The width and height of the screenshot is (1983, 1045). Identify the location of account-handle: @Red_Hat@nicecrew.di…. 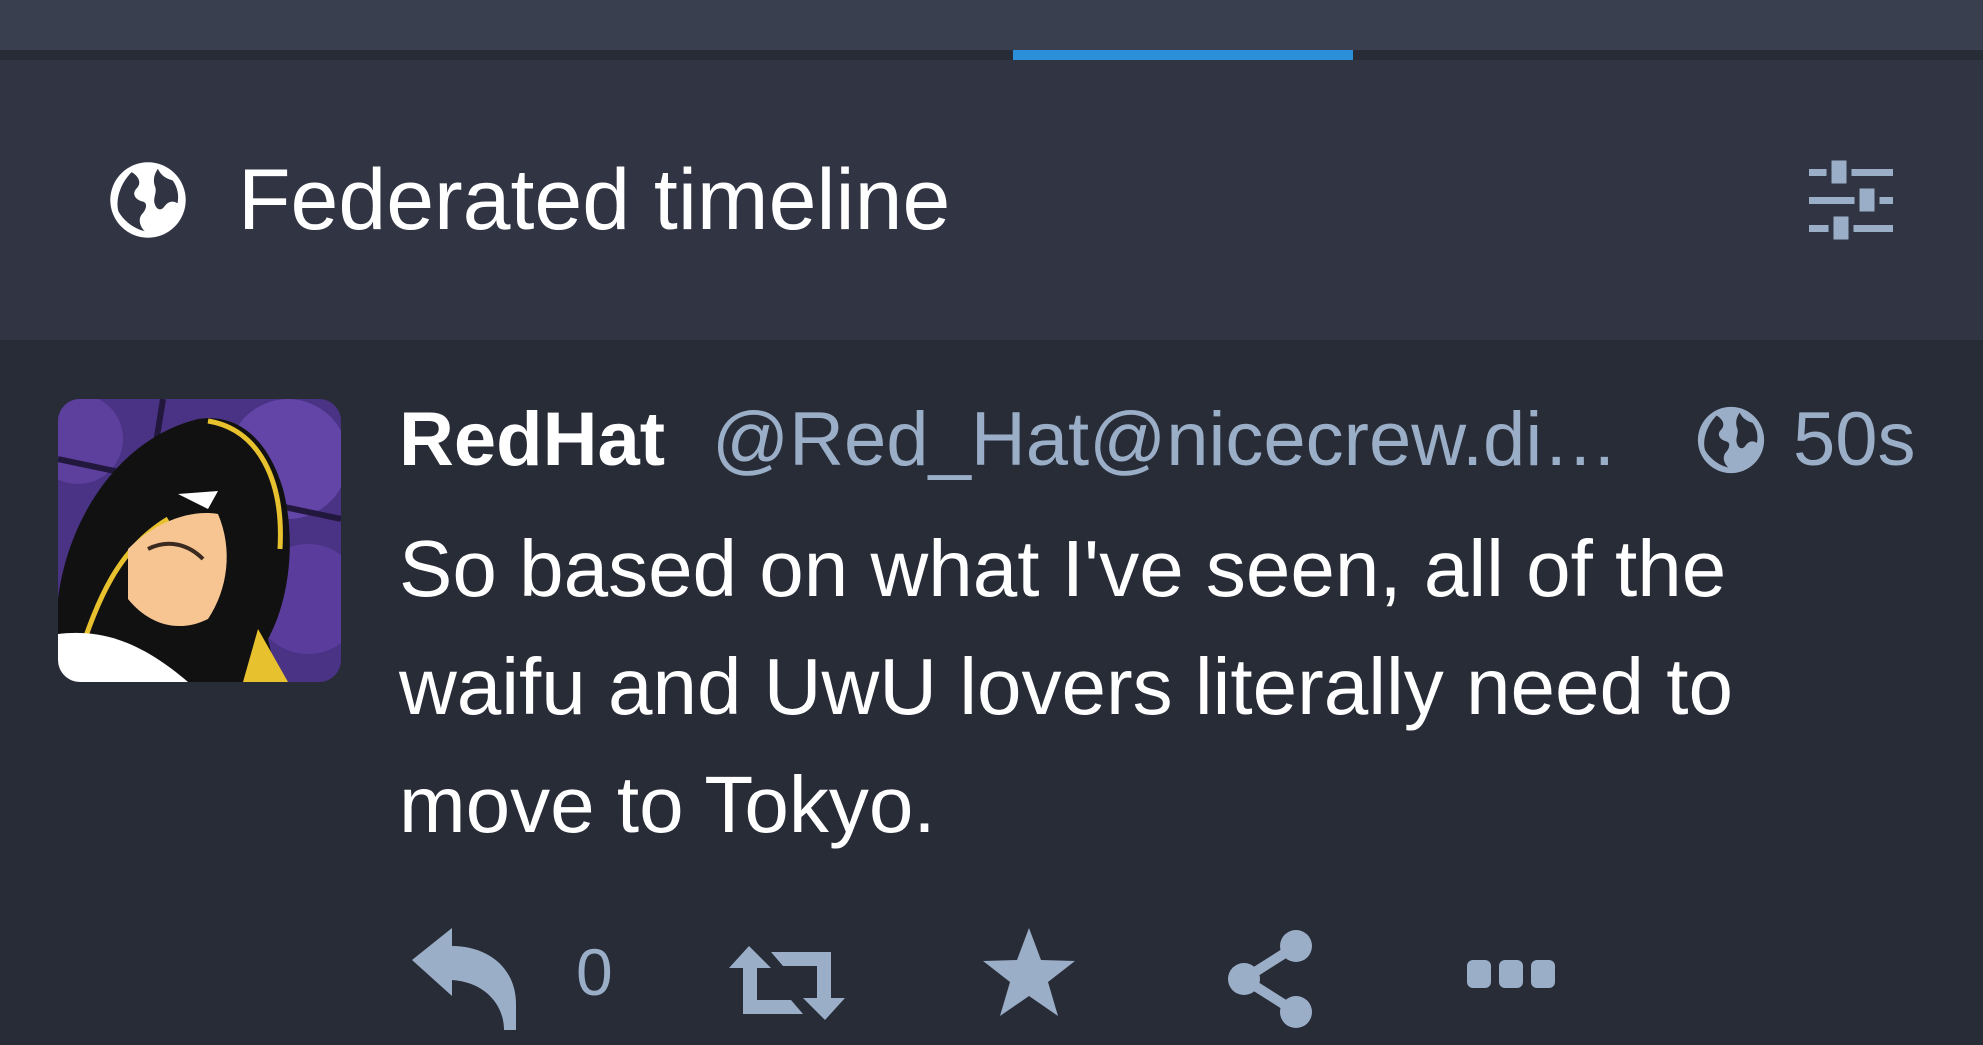
(1165, 440).